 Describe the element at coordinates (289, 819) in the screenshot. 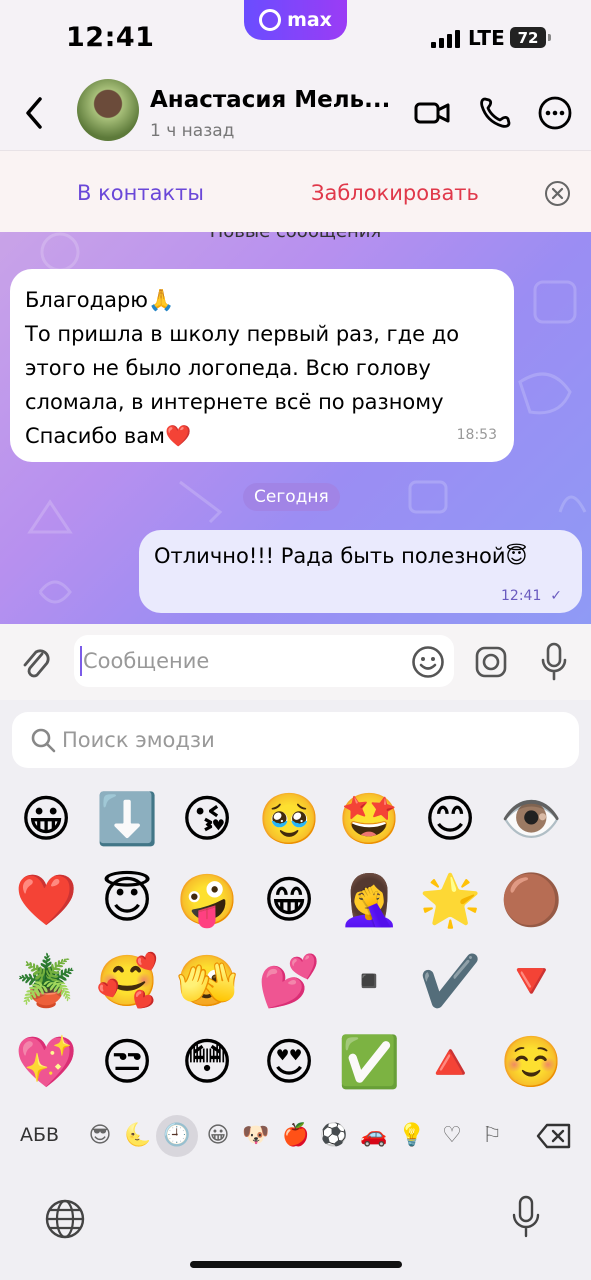

I see `emoji: 🥹` at that location.